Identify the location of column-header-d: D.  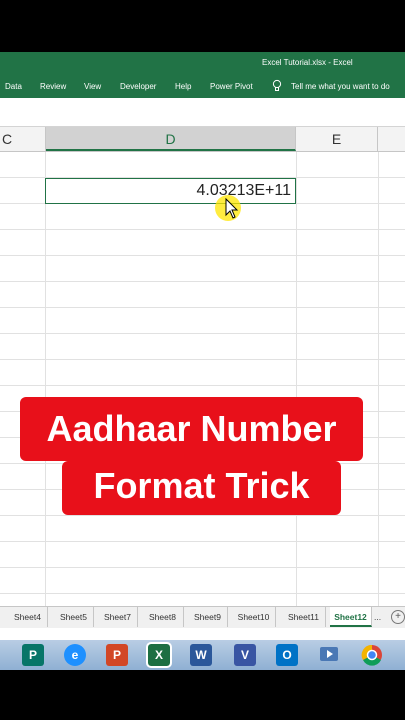
(171, 139).